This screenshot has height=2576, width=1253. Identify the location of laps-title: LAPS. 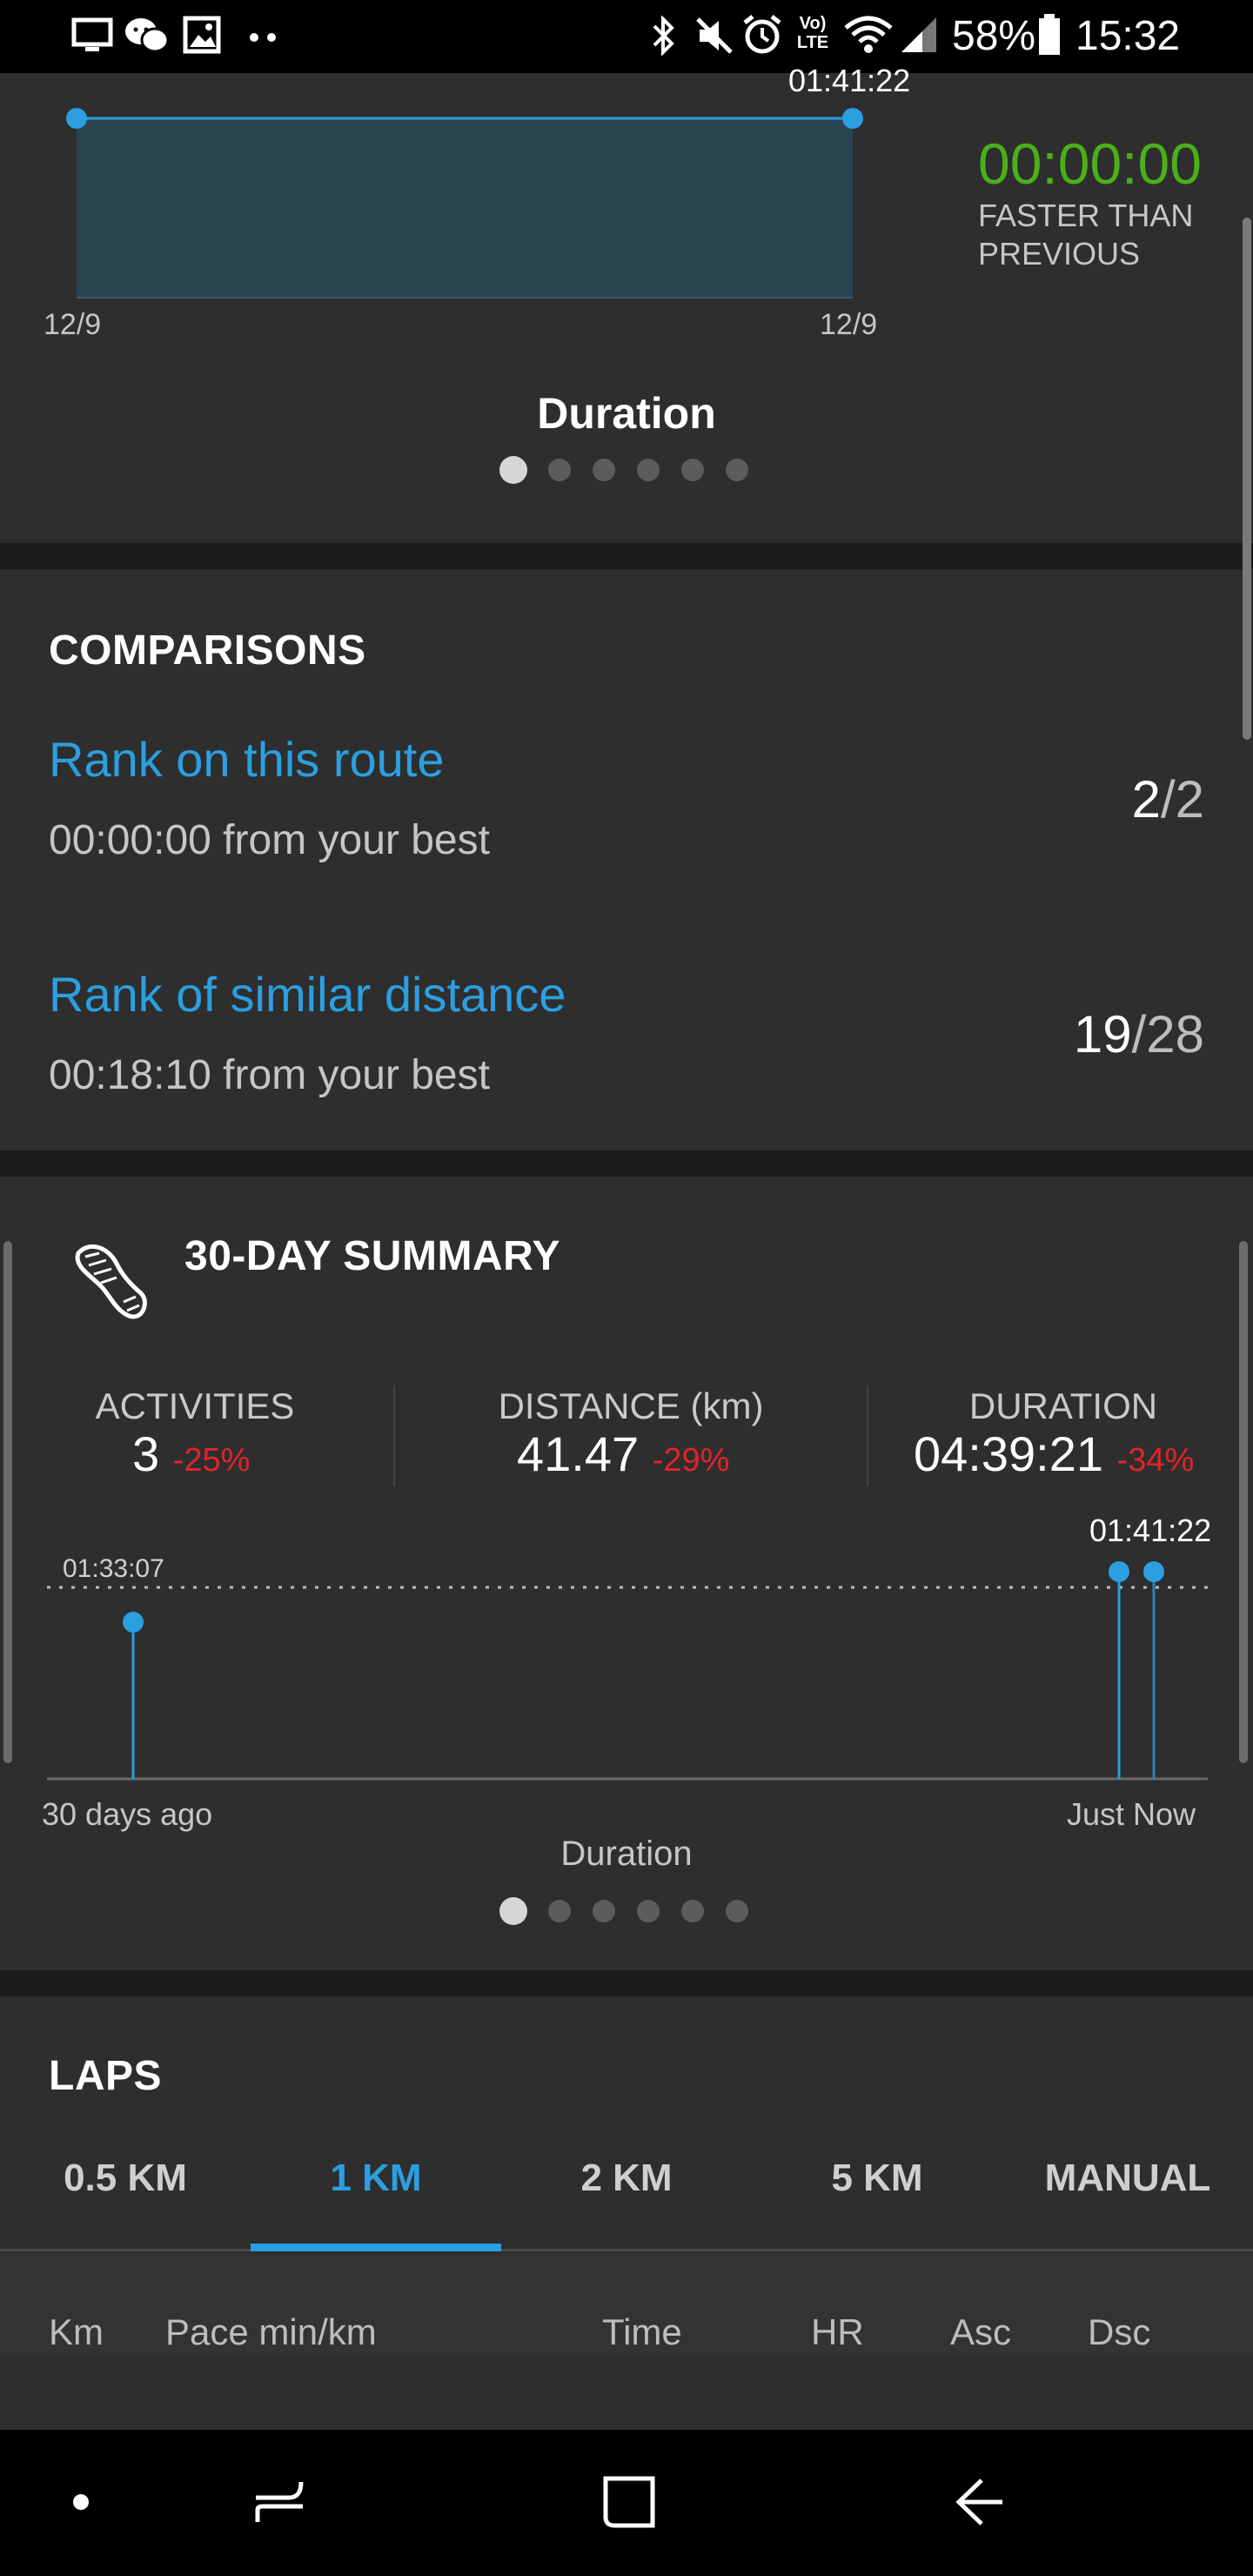
(106, 2076).